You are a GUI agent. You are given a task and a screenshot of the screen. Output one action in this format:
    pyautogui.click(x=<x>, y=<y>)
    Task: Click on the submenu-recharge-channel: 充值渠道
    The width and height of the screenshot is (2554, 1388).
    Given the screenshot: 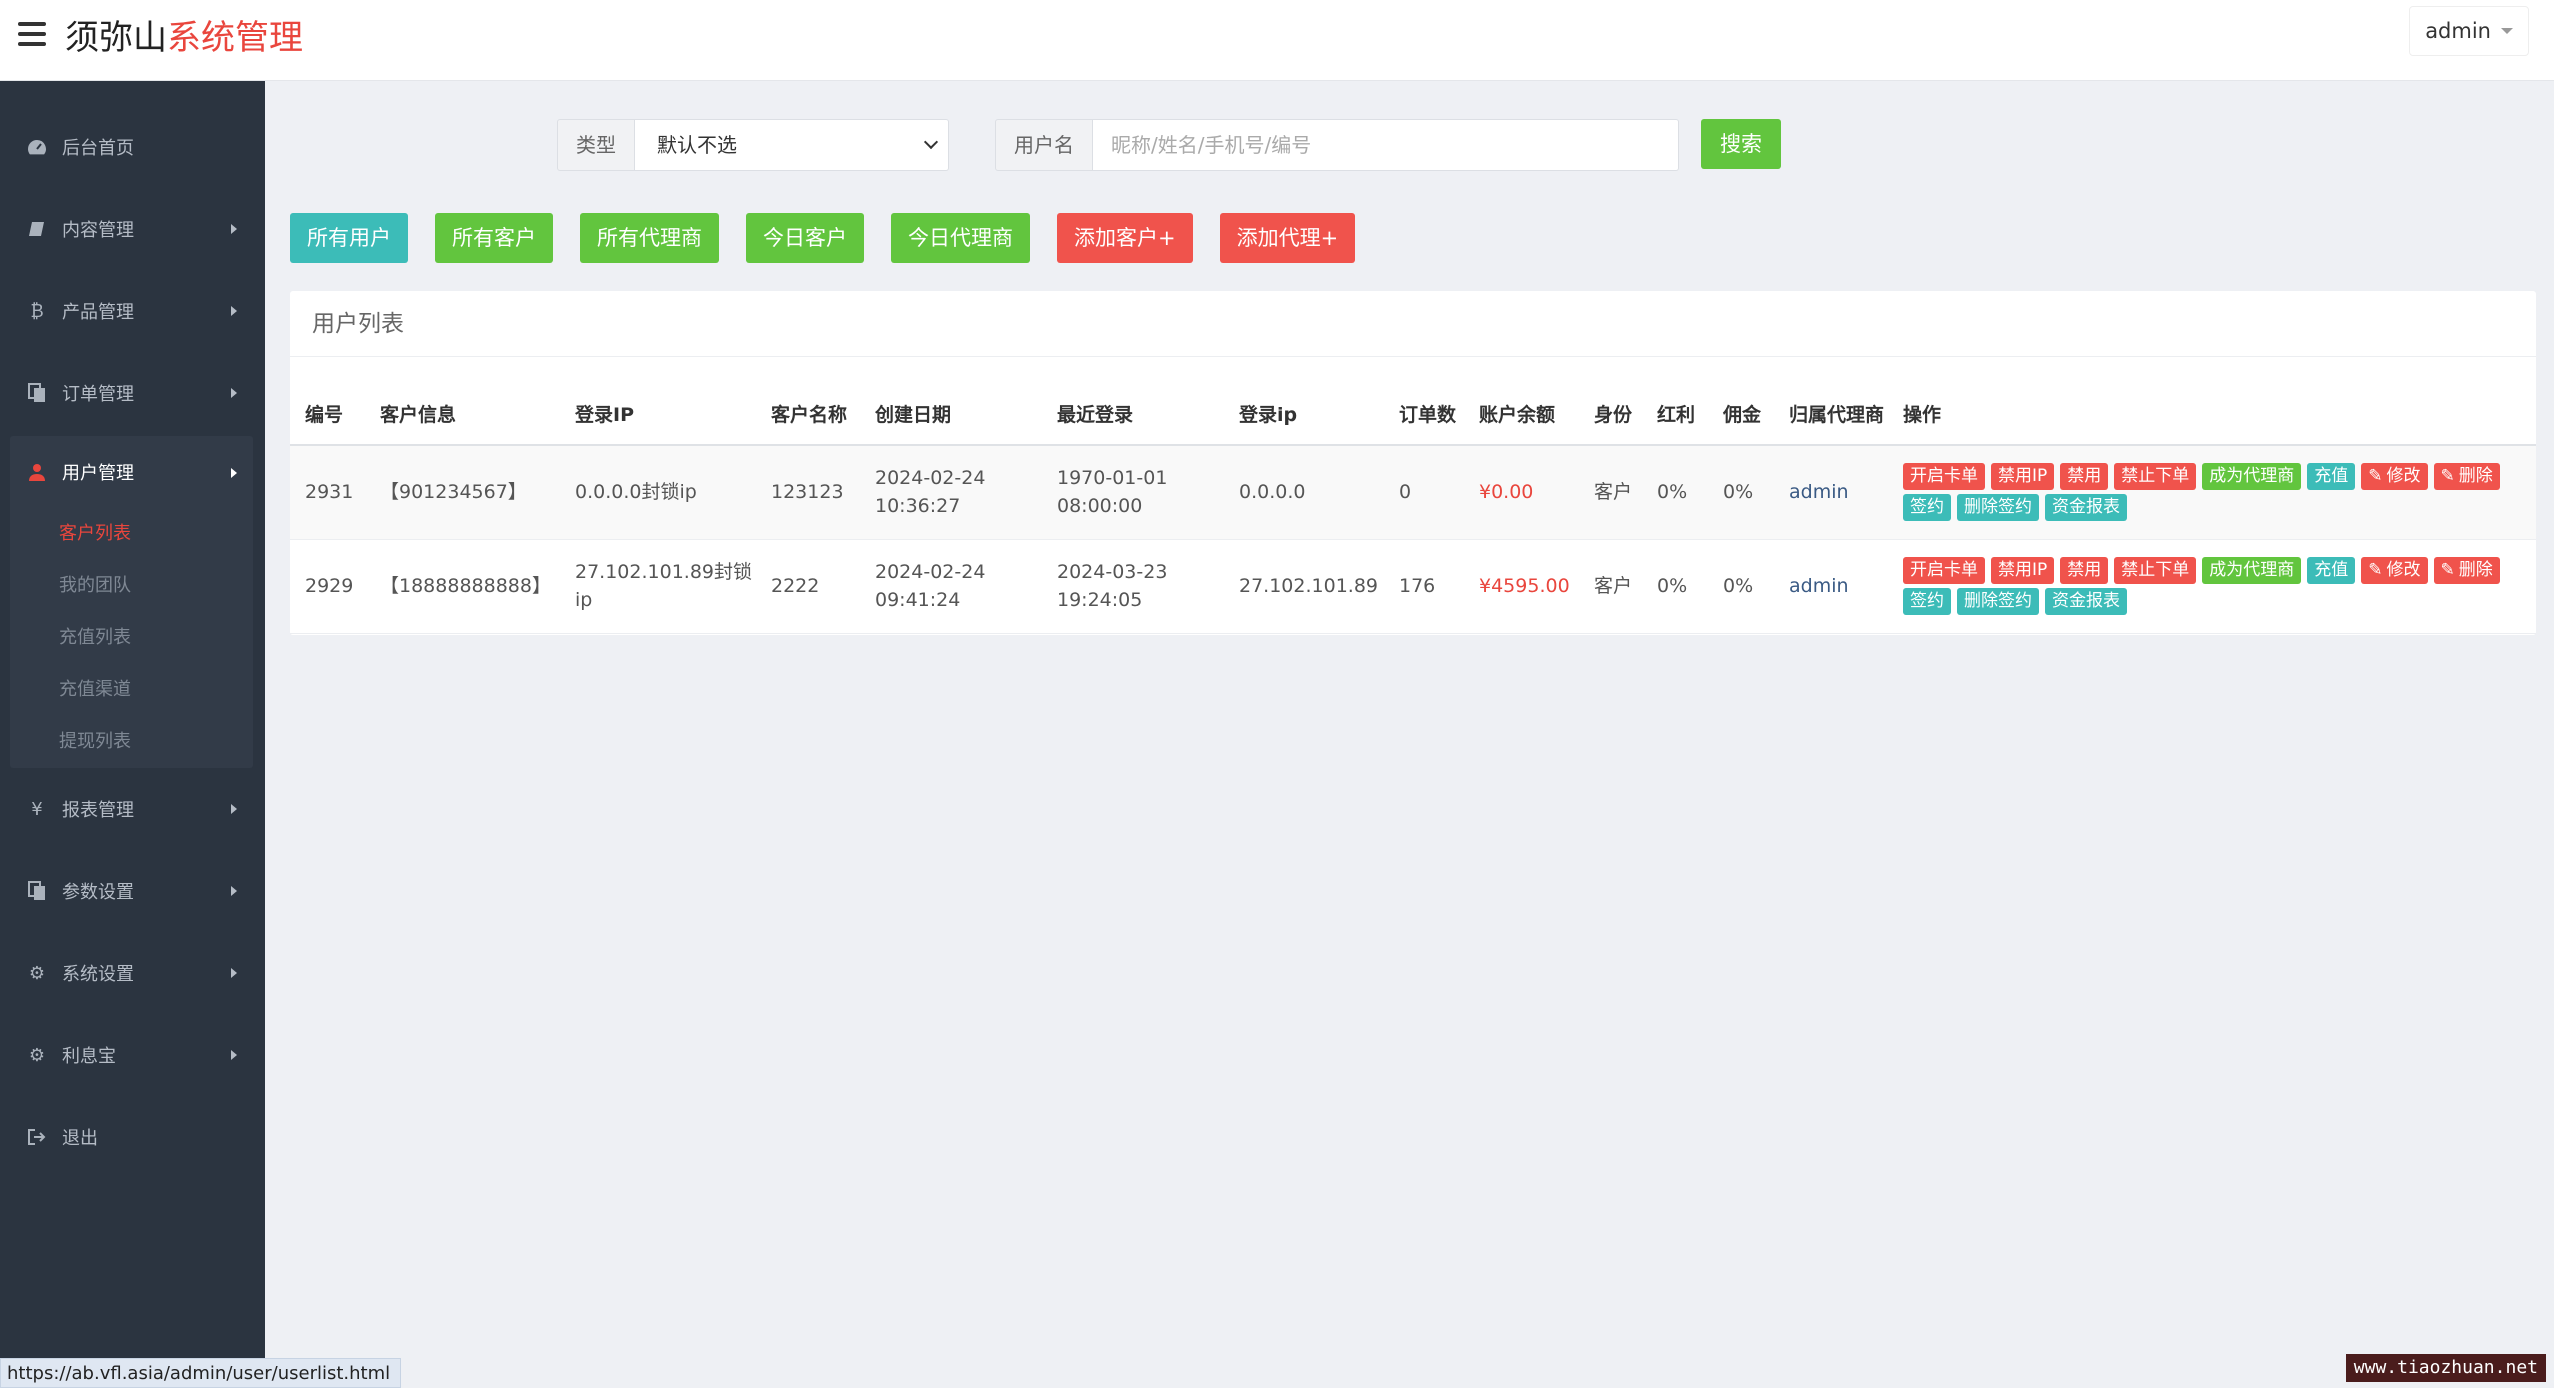 What is the action you would take?
    pyautogui.click(x=131, y=690)
    